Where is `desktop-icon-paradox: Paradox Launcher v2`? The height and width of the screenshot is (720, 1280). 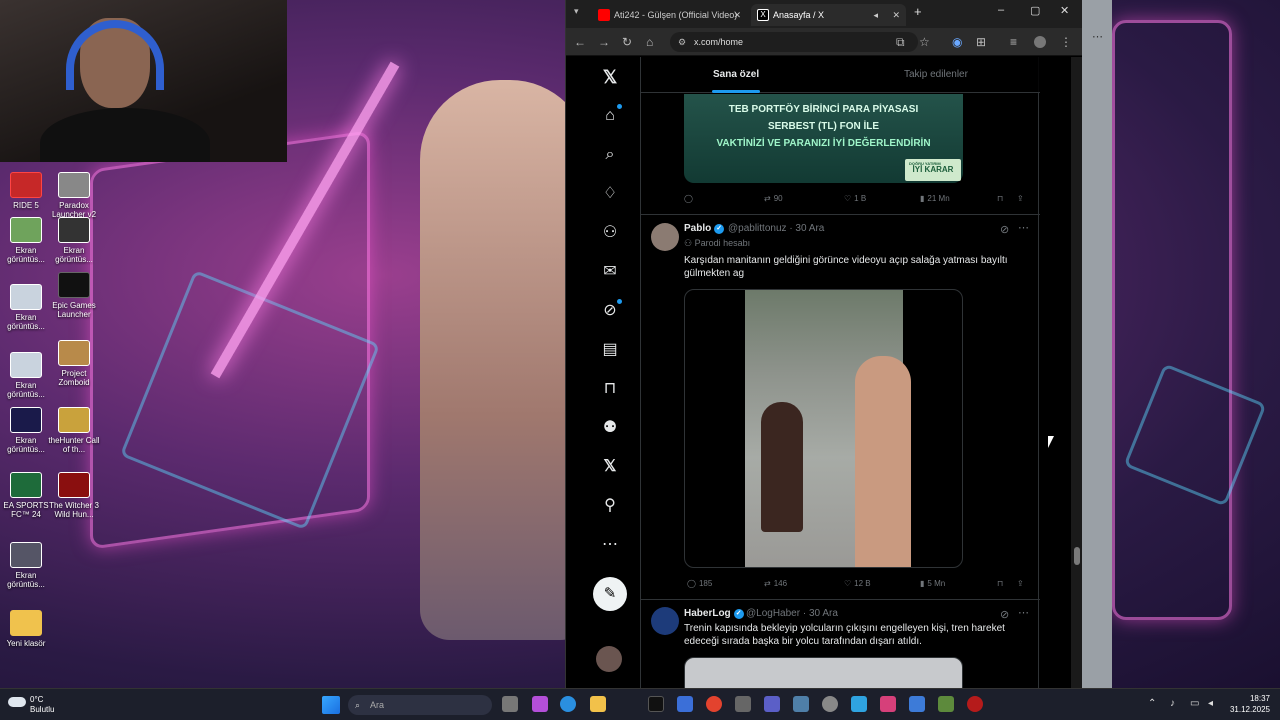 desktop-icon-paradox: Paradox Launcher v2 is located at coordinates (74, 195).